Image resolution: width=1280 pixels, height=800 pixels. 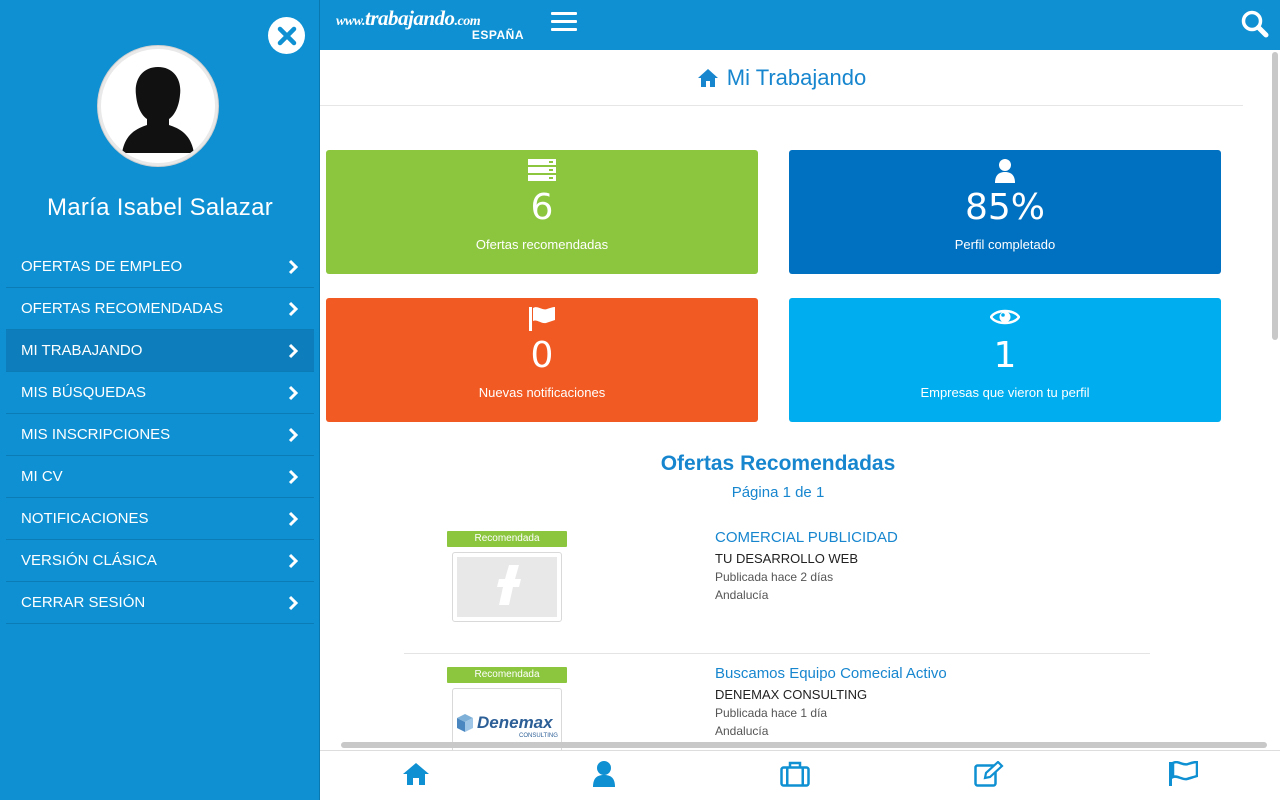 I want to click on notifications-count: 0, so click(x=542, y=355).